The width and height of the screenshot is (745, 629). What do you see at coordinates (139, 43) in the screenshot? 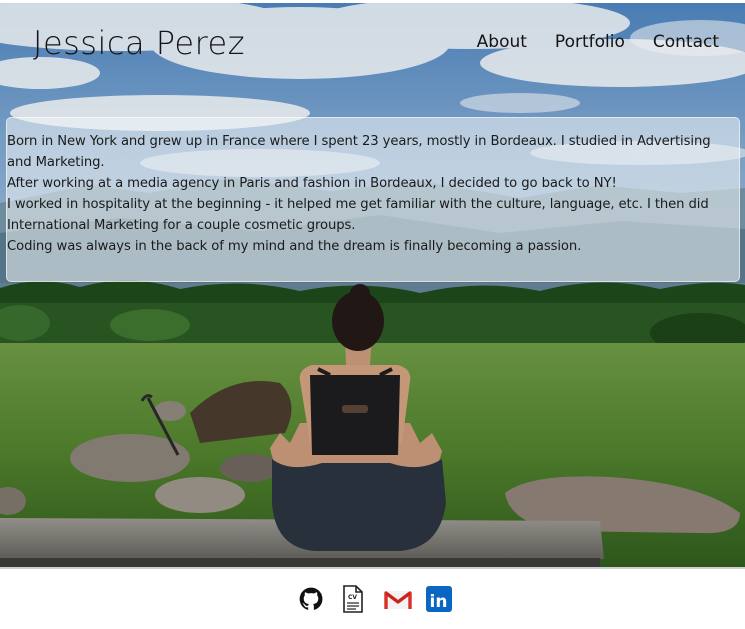
I see `site-title: Jessica Perez` at bounding box center [139, 43].